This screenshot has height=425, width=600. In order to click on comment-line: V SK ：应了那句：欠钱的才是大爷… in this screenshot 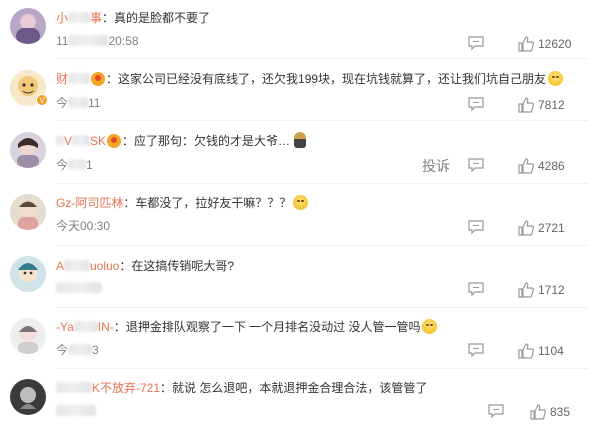, I will do `click(181, 140)`.